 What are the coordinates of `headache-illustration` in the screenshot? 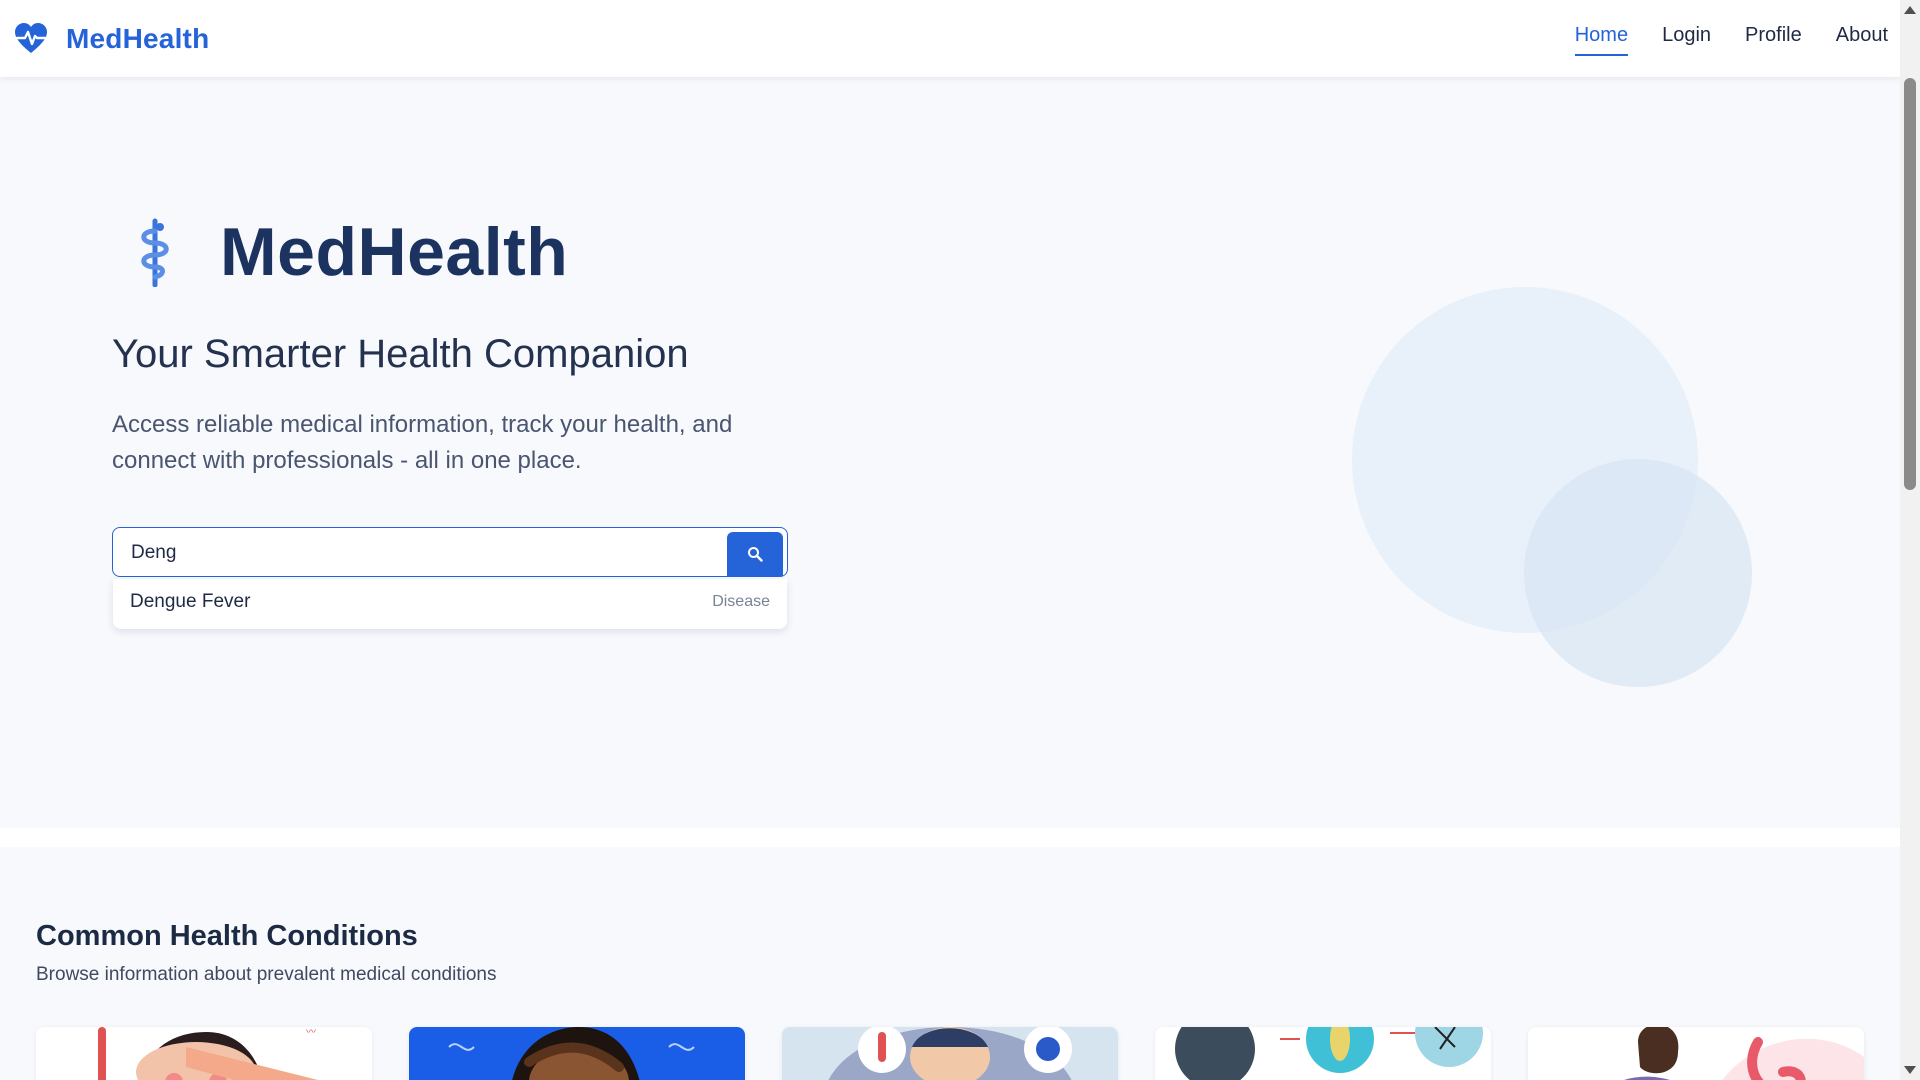 It's located at (577, 1053).